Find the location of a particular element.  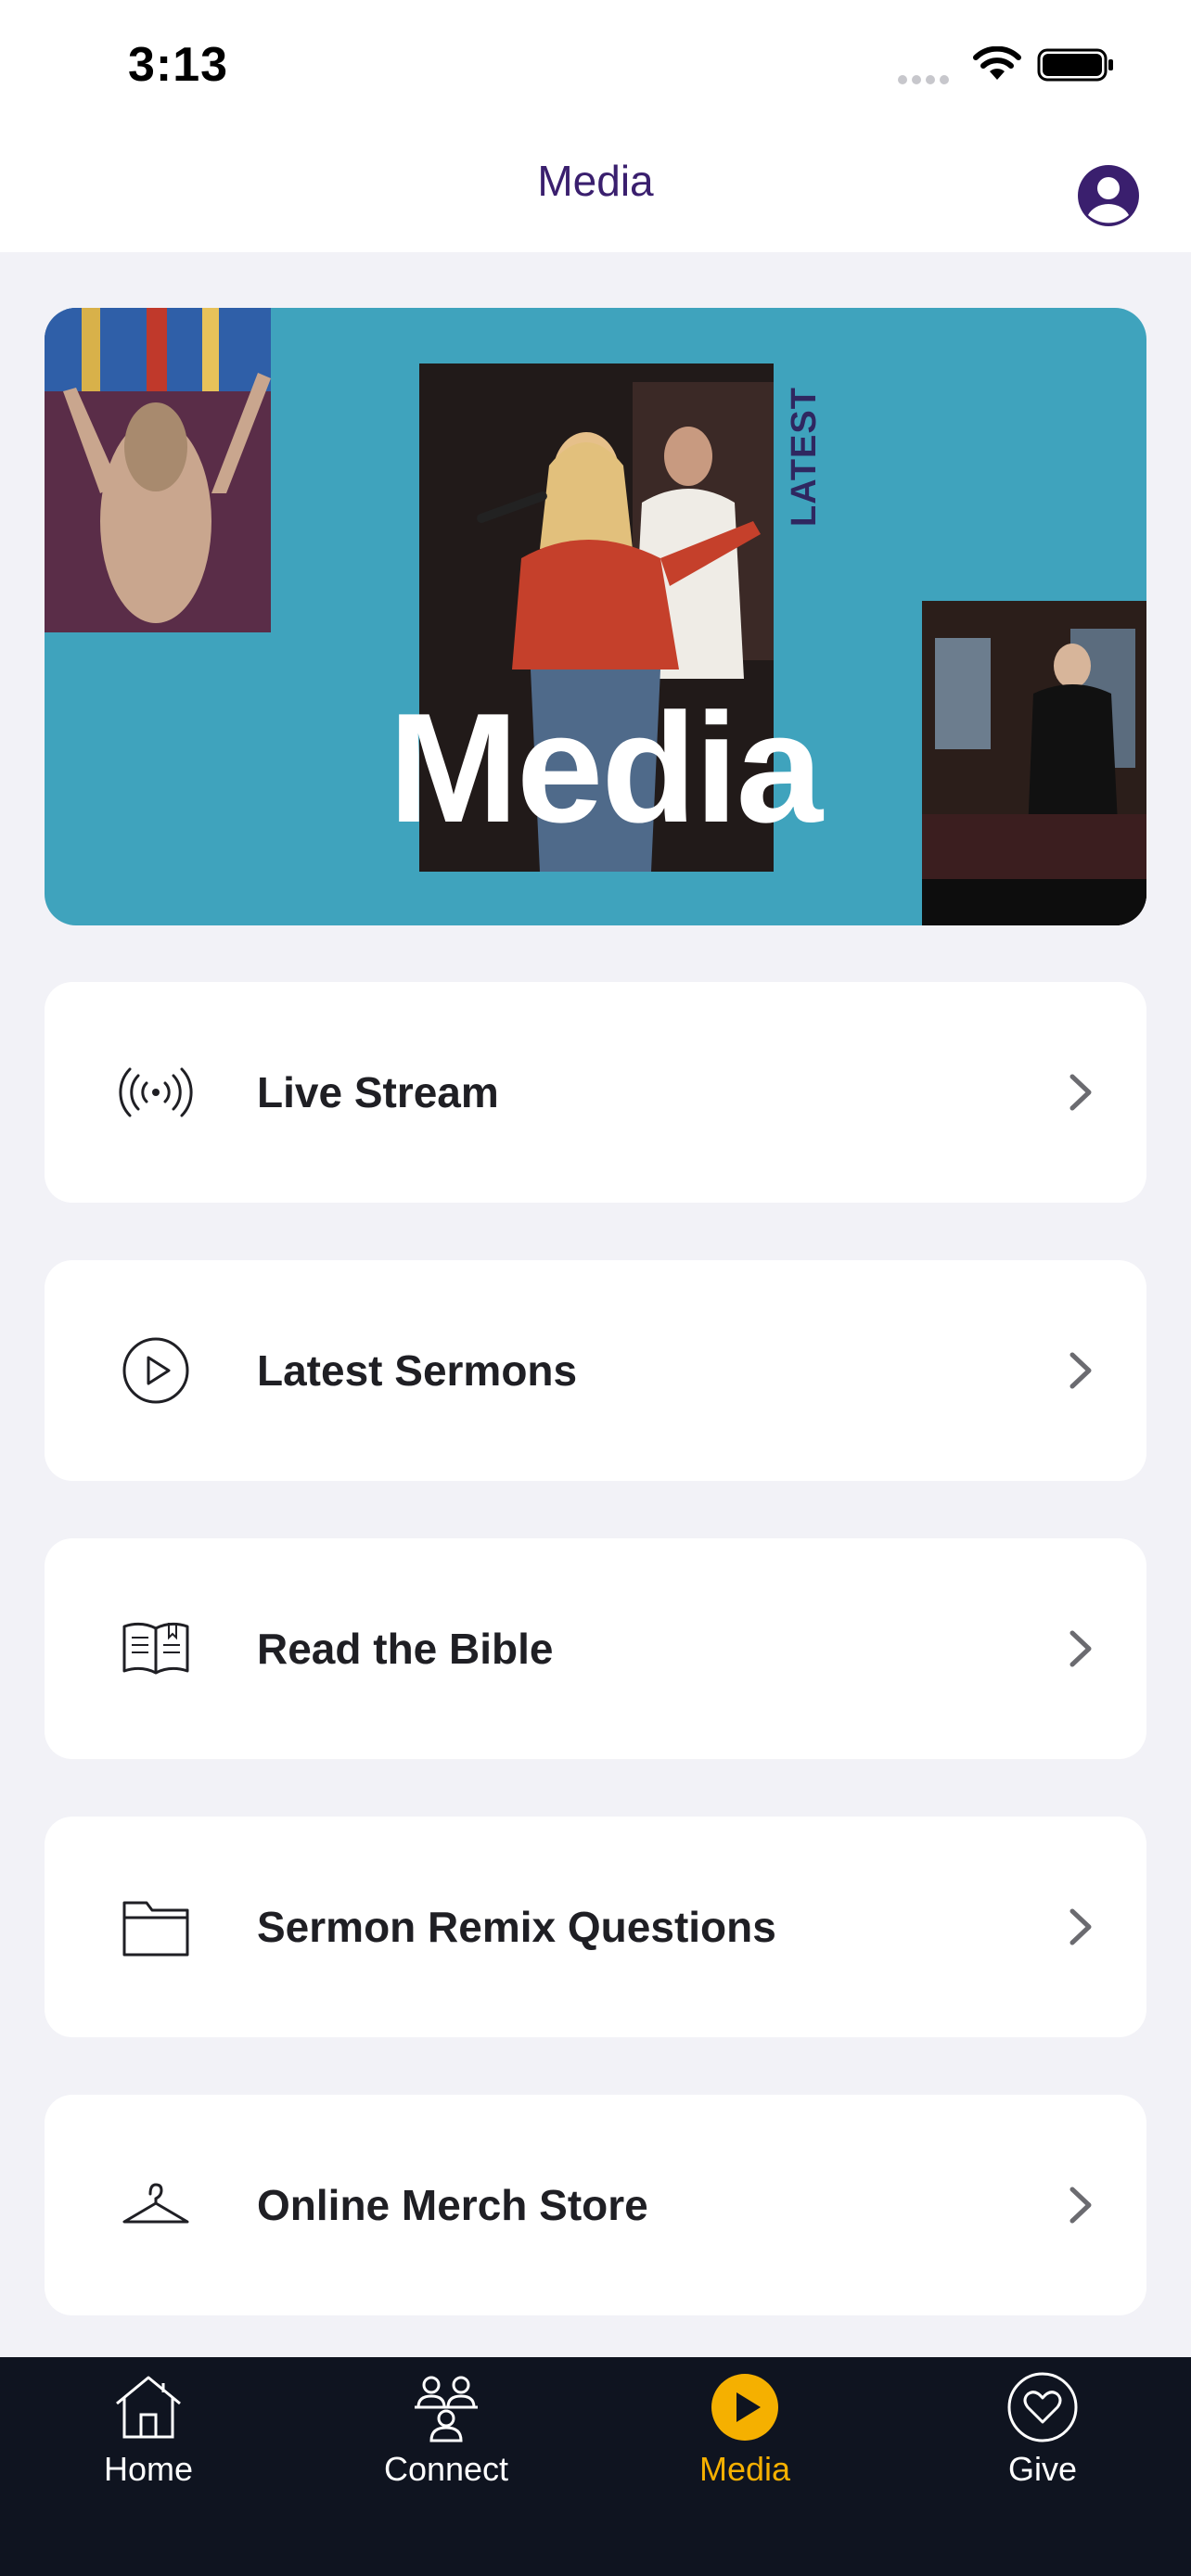

people-icon is located at coordinates (446, 2409).